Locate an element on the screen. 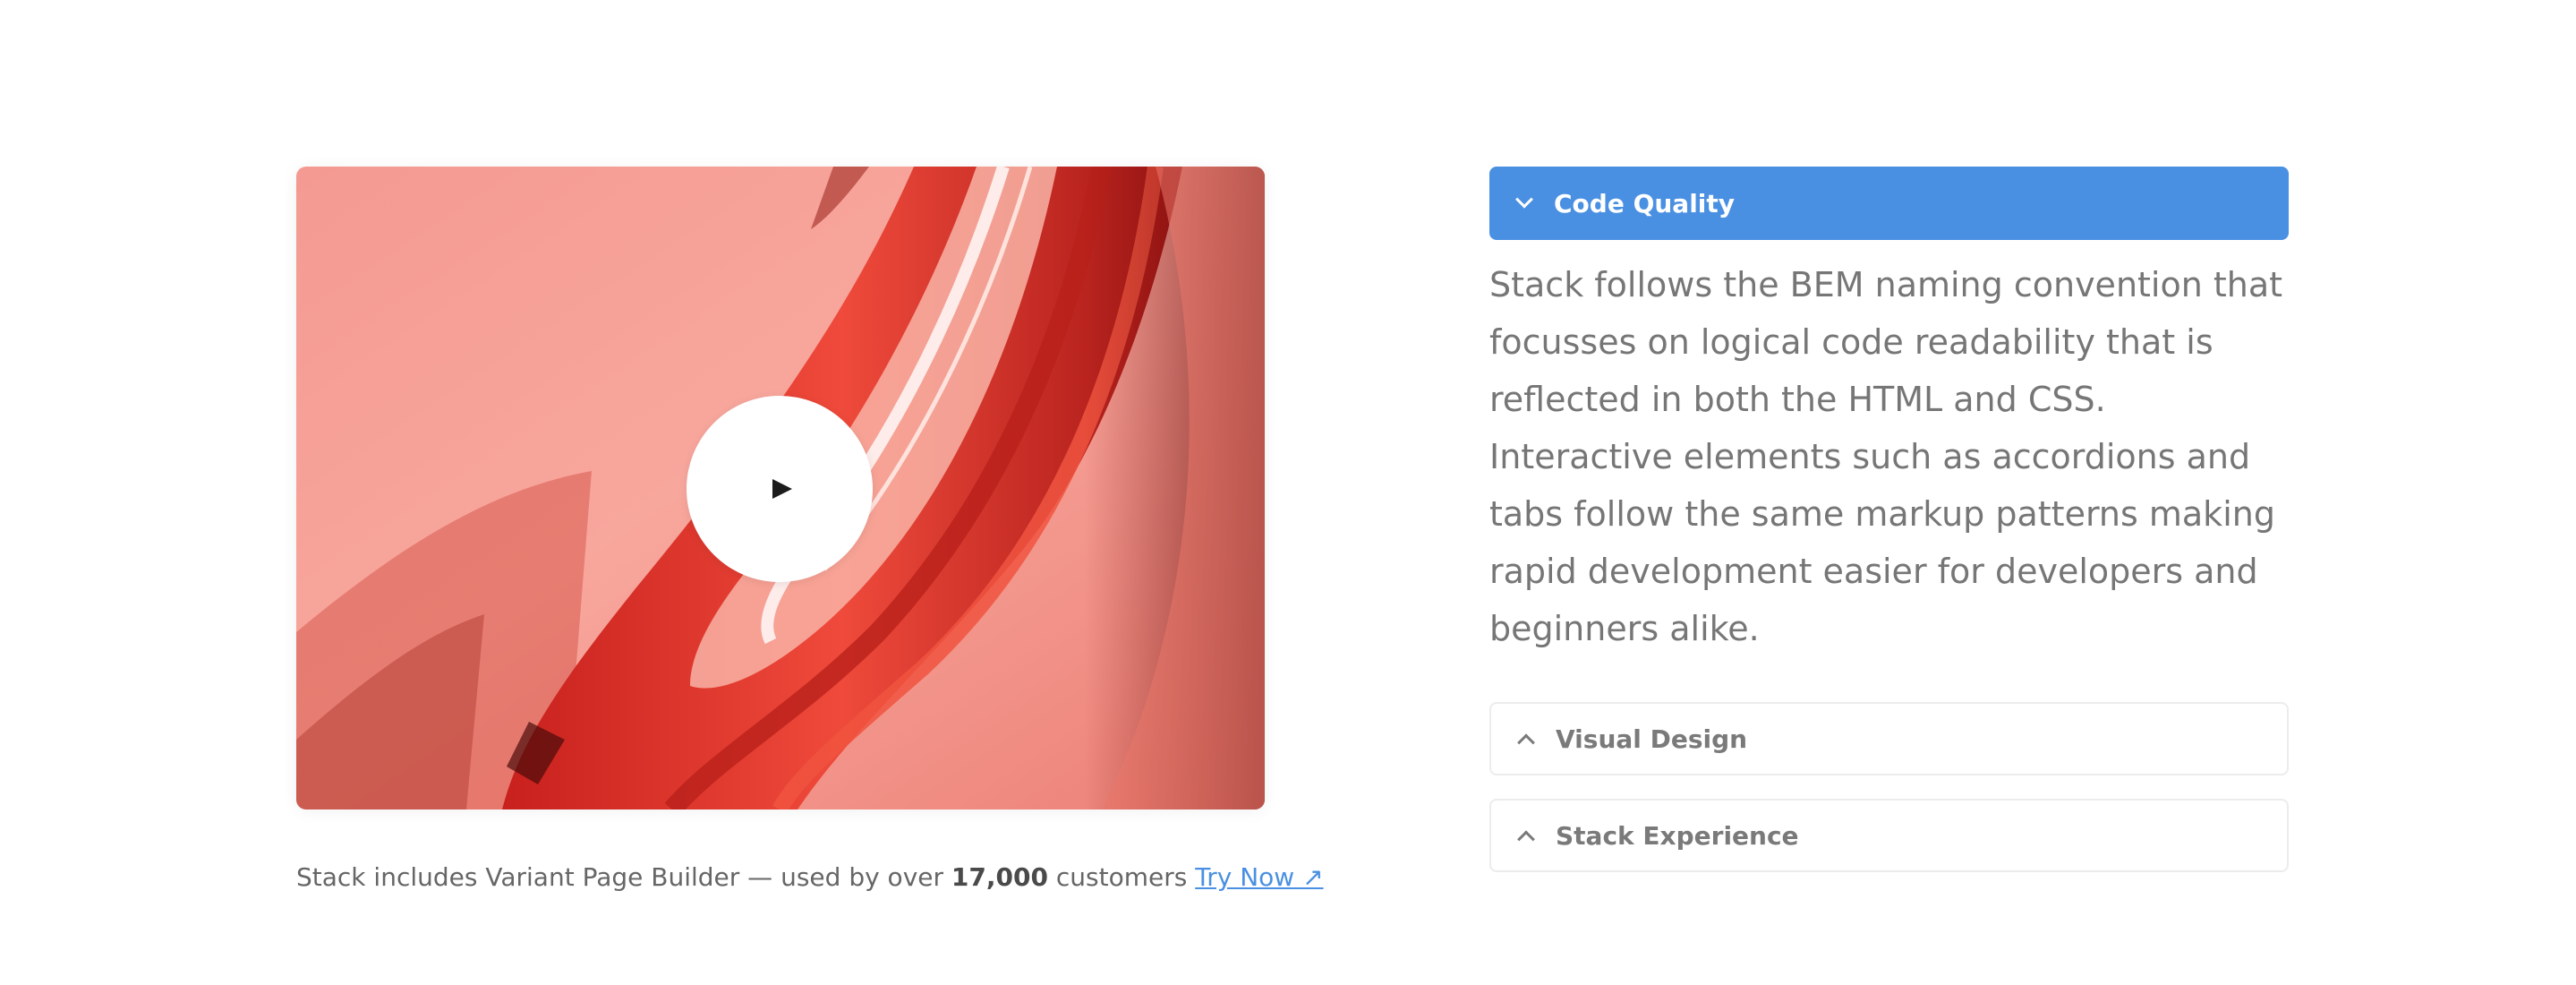 This screenshot has height=985, width=2576. accordion-title: Stack Experience is located at coordinates (1677, 836).